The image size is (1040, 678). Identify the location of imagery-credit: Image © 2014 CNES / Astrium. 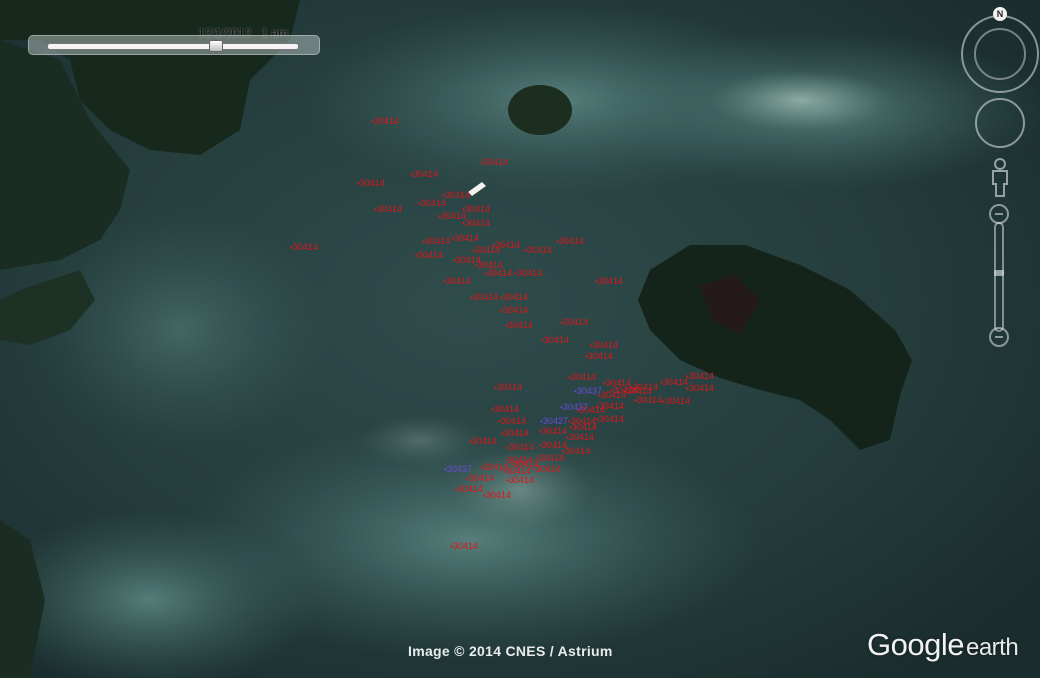
(510, 651).